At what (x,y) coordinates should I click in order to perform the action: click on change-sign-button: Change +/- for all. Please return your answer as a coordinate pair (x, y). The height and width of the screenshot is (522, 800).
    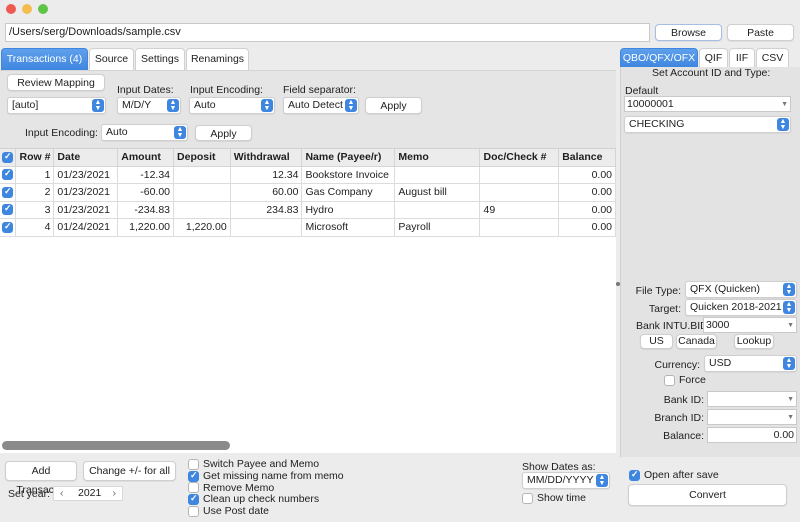
    Looking at the image, I should click on (129, 471).